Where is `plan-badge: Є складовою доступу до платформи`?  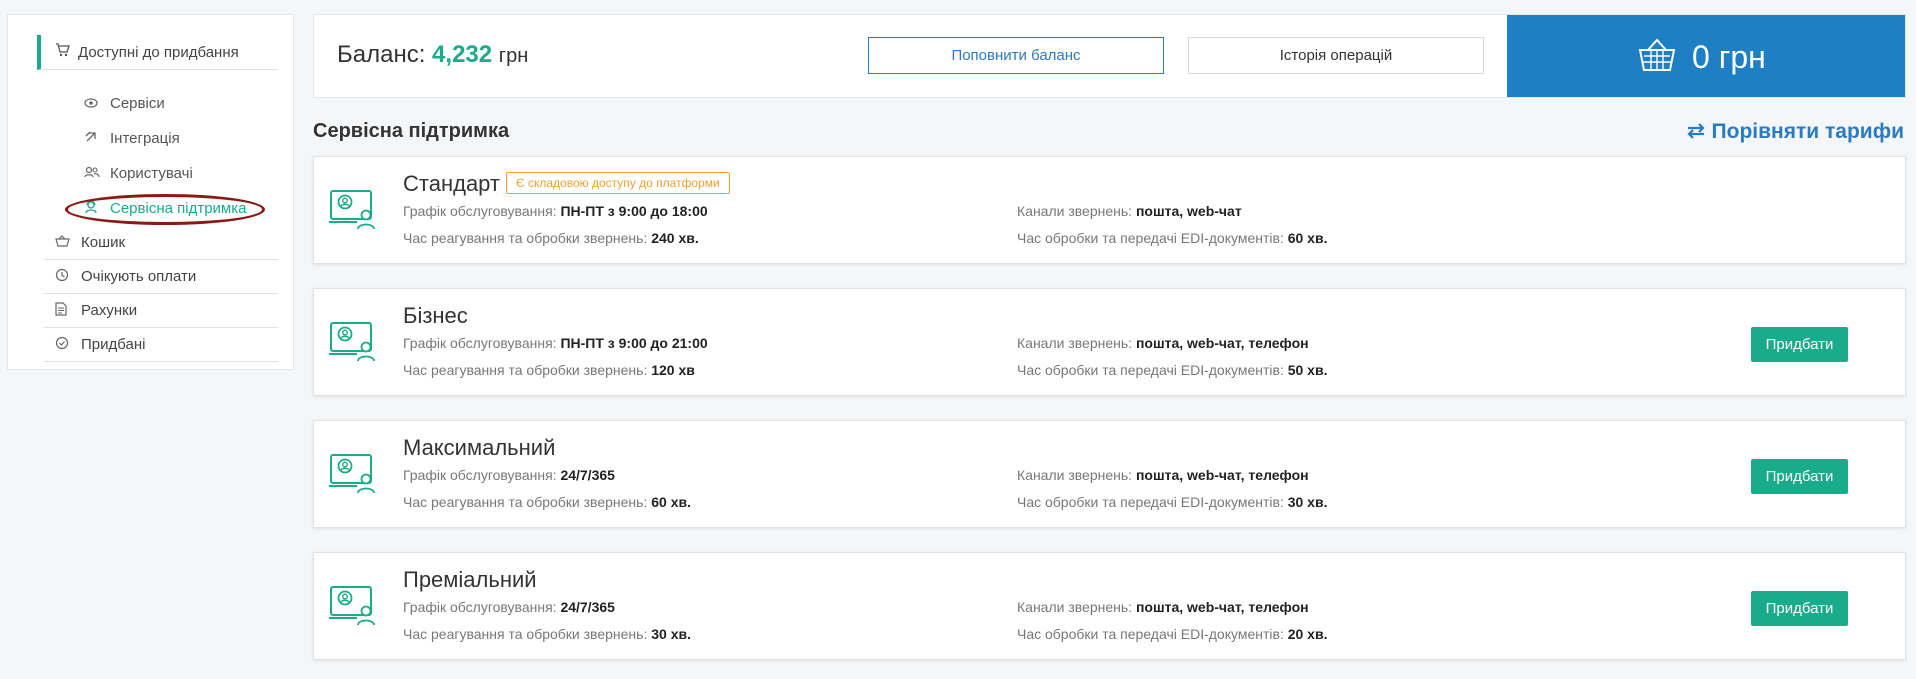
plan-badge: Є складовою доступу до платформи is located at coordinates (618, 183).